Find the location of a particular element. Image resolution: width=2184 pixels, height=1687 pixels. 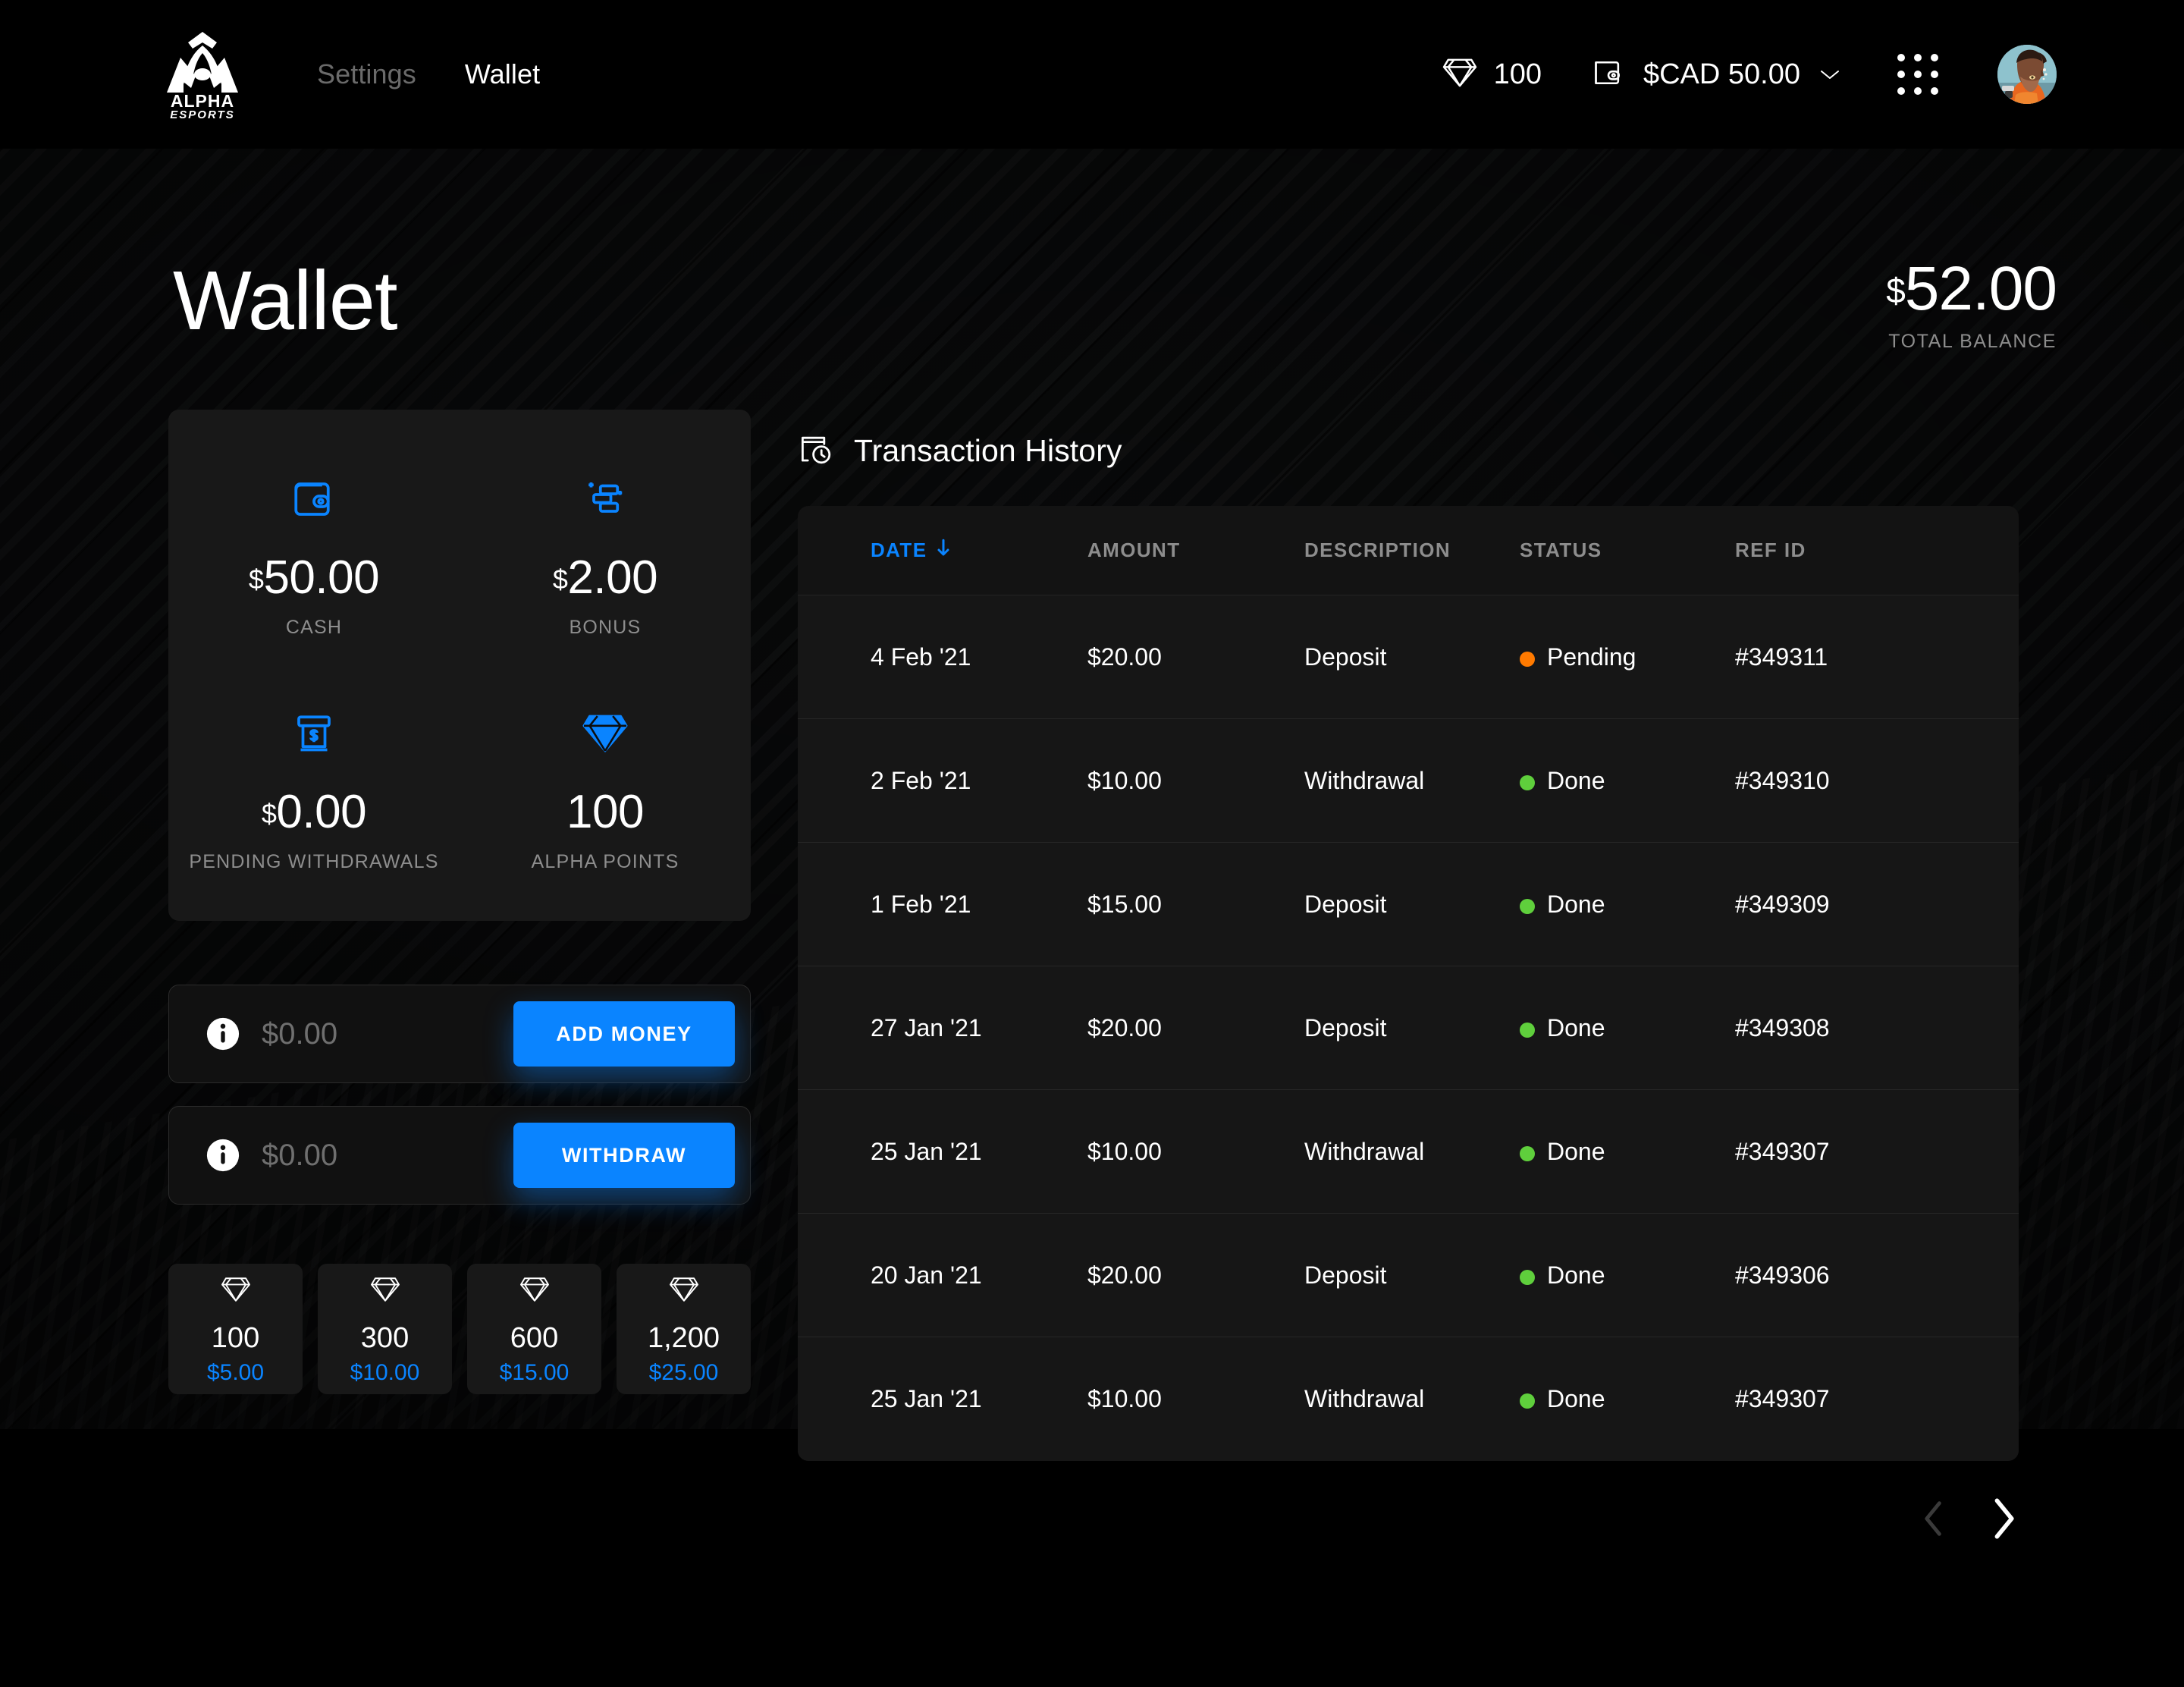

column-header-amount: AMOUNT is located at coordinates (1195, 550).